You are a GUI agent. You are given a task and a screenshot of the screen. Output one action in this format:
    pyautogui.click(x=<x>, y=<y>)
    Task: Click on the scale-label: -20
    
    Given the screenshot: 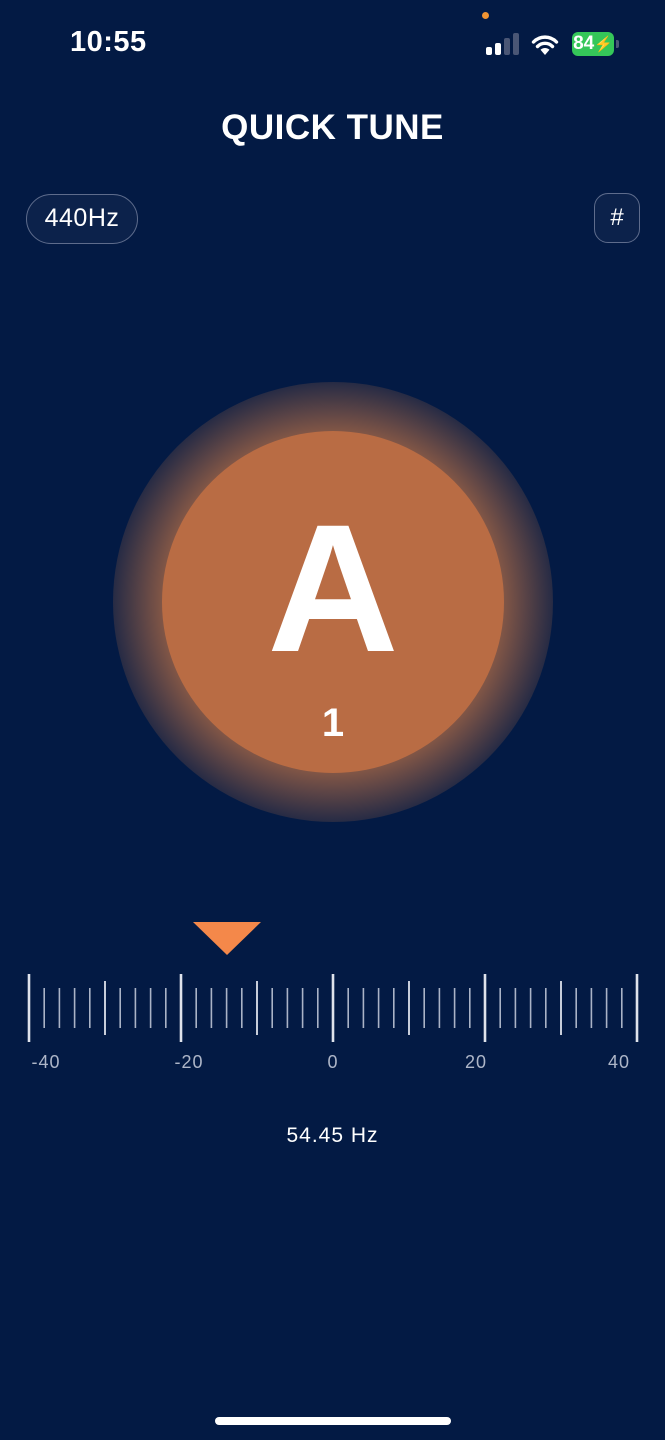 What is the action you would take?
    pyautogui.click(x=189, y=1062)
    